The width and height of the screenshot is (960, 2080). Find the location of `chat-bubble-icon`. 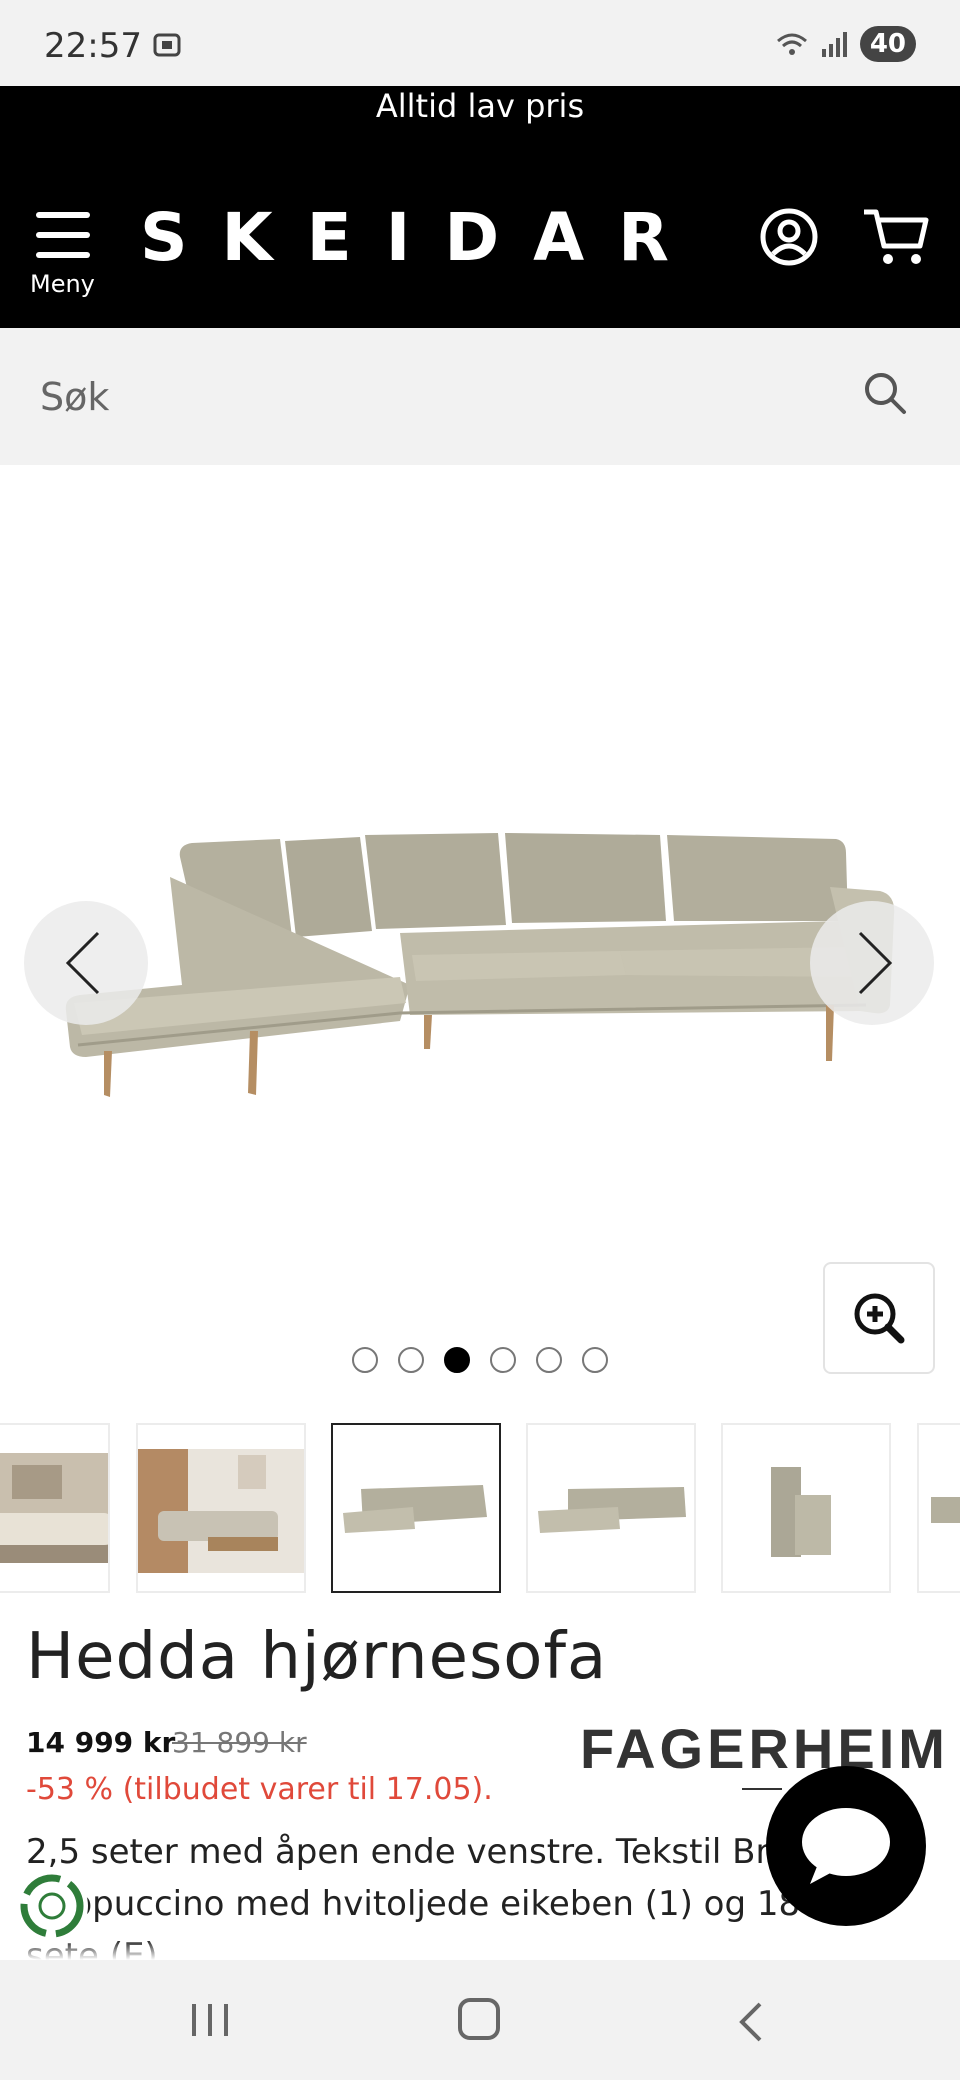

chat-bubble-icon is located at coordinates (846, 1846).